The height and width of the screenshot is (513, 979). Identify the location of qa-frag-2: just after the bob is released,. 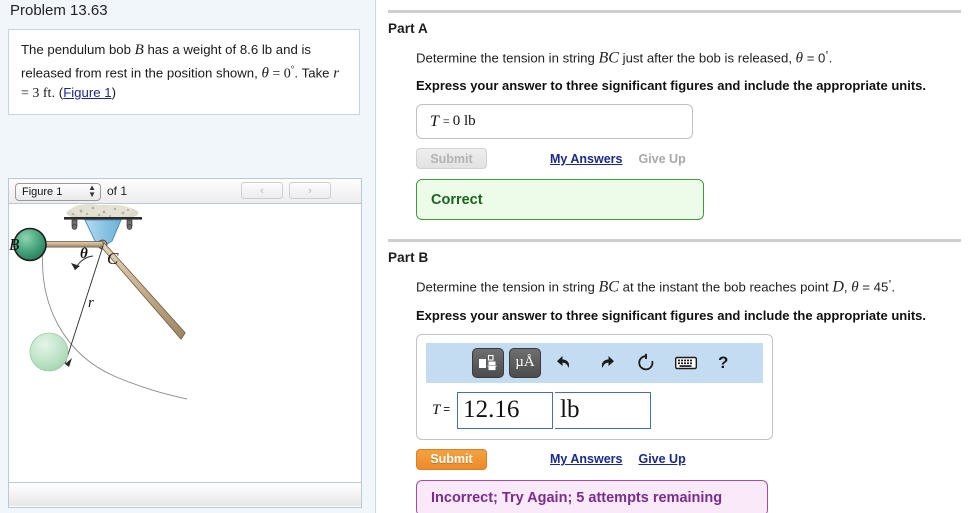
(707, 58).